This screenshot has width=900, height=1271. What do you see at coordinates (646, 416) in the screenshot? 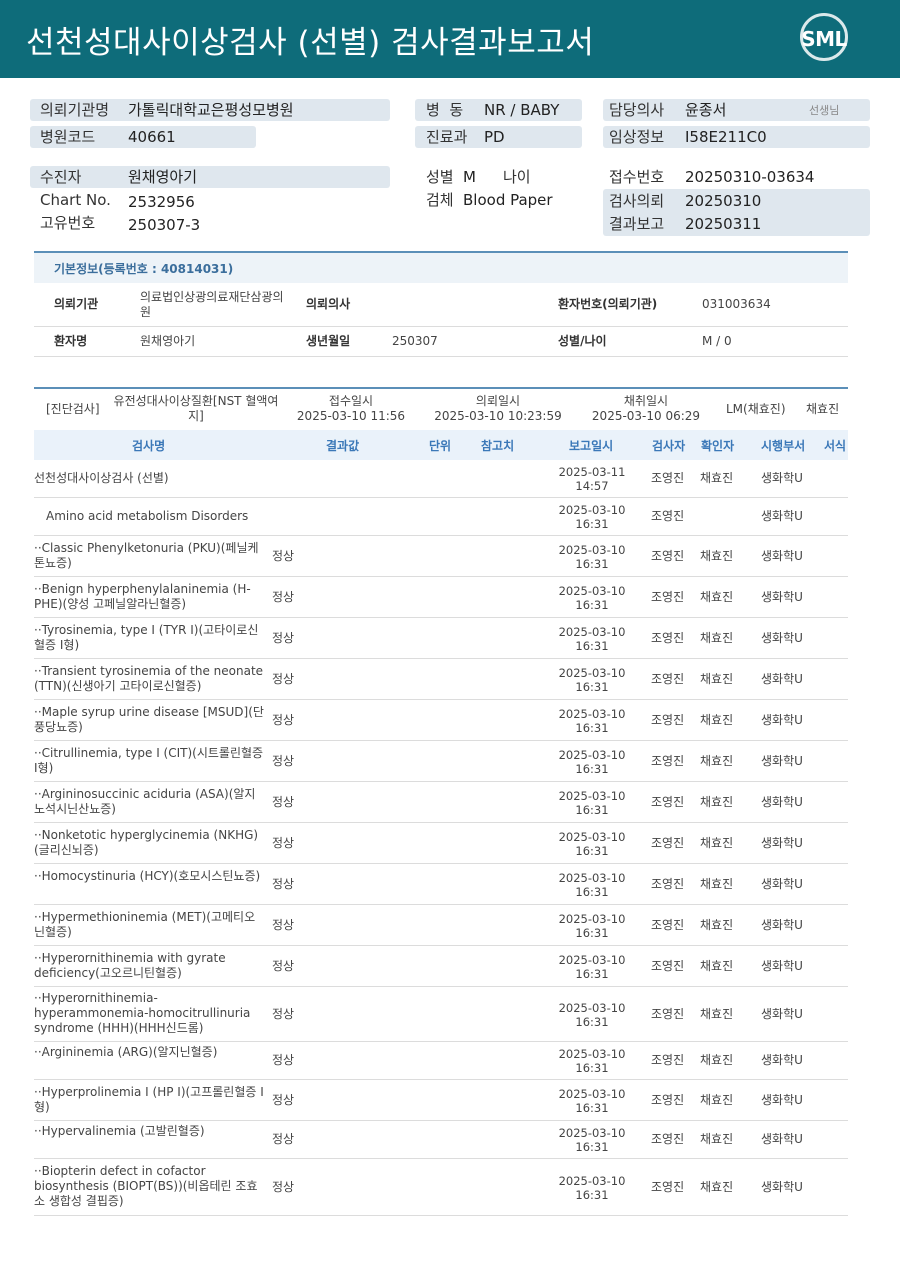
I see `order-collect-value: 2025-03-10 06:29` at bounding box center [646, 416].